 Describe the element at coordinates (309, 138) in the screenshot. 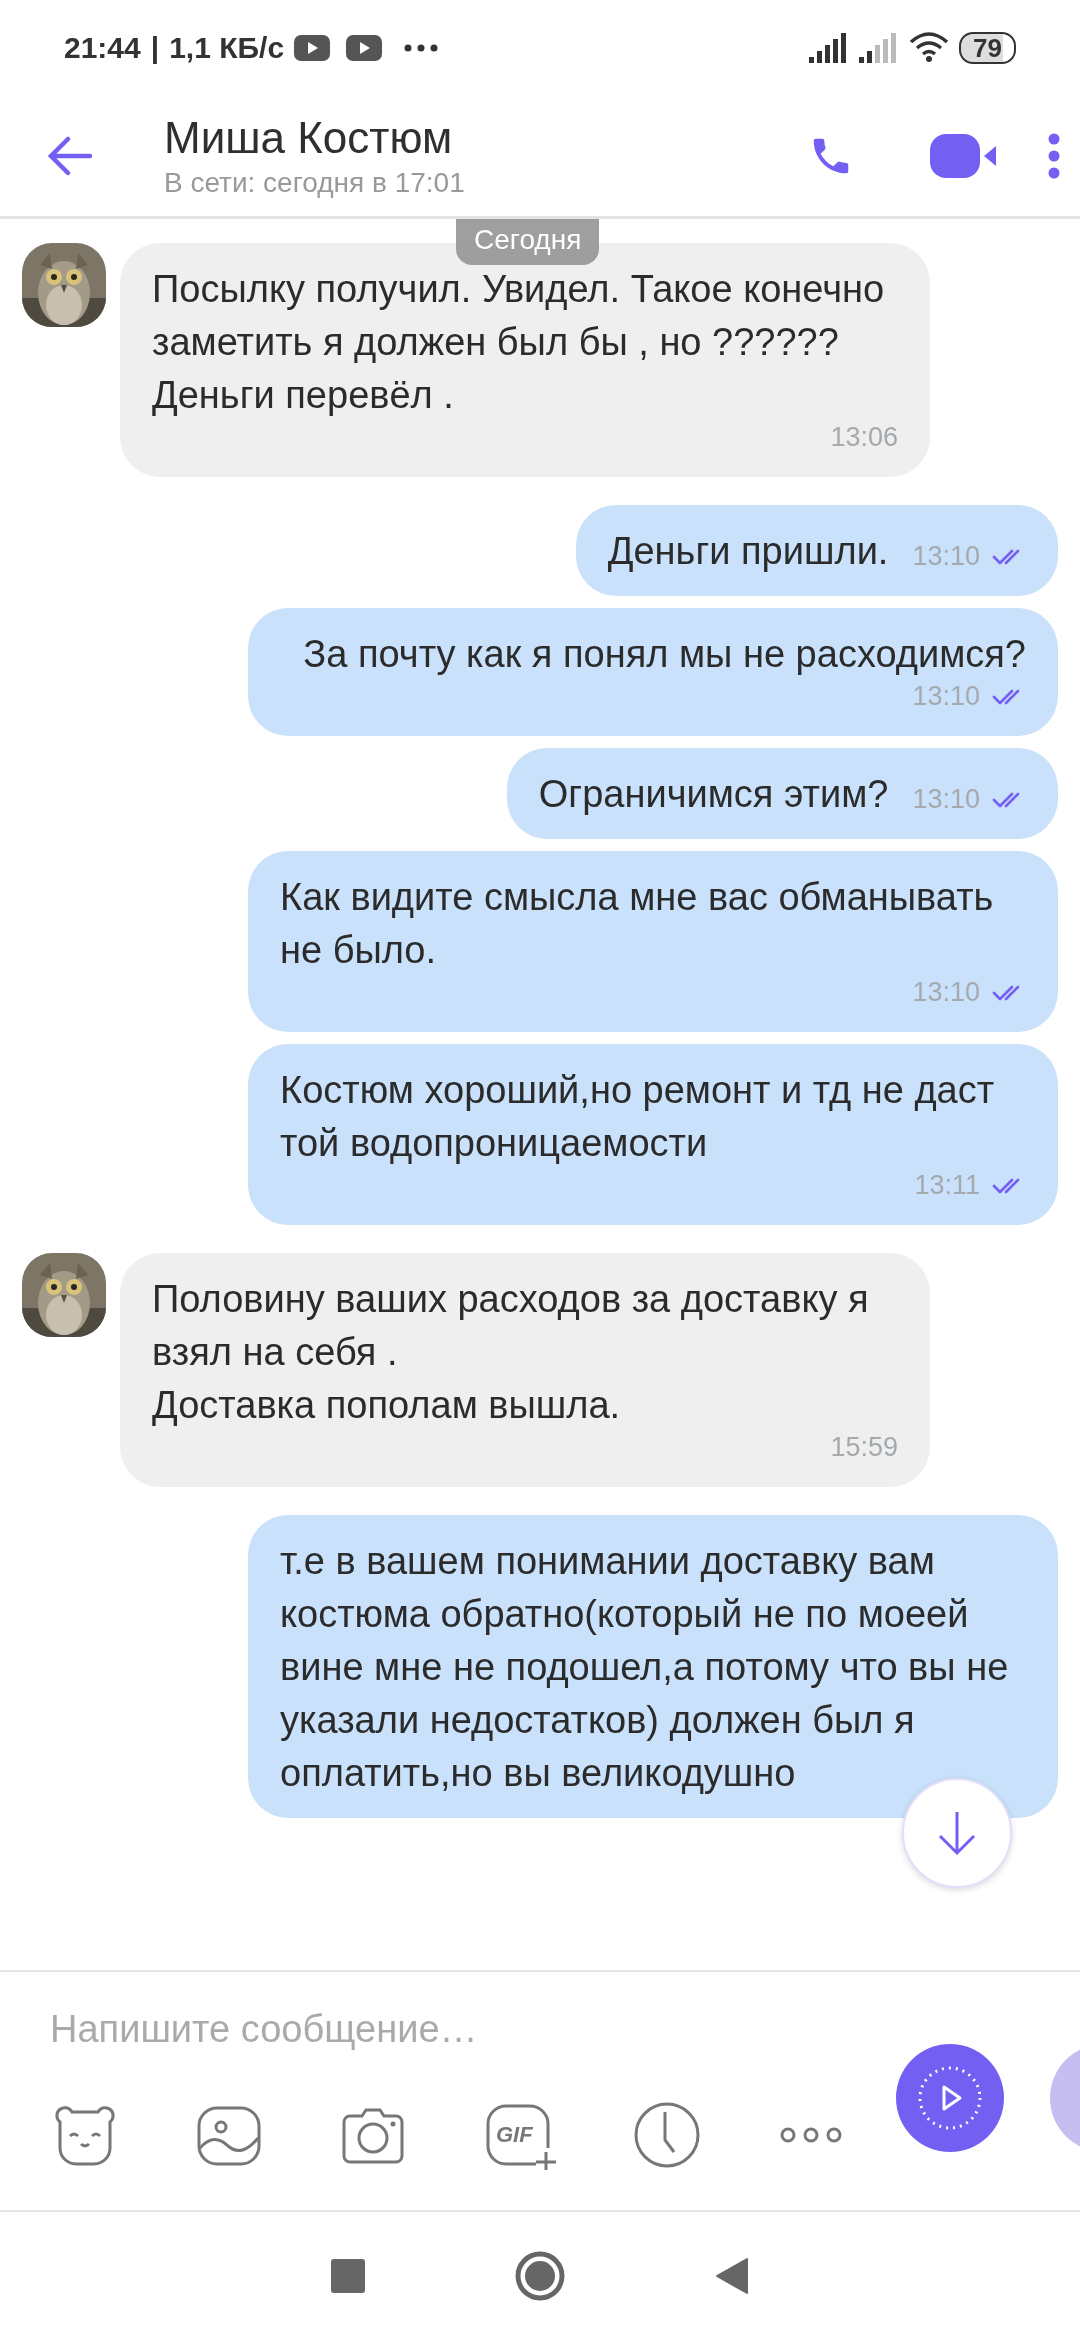

I see `contact-name: Миша Костюм` at that location.